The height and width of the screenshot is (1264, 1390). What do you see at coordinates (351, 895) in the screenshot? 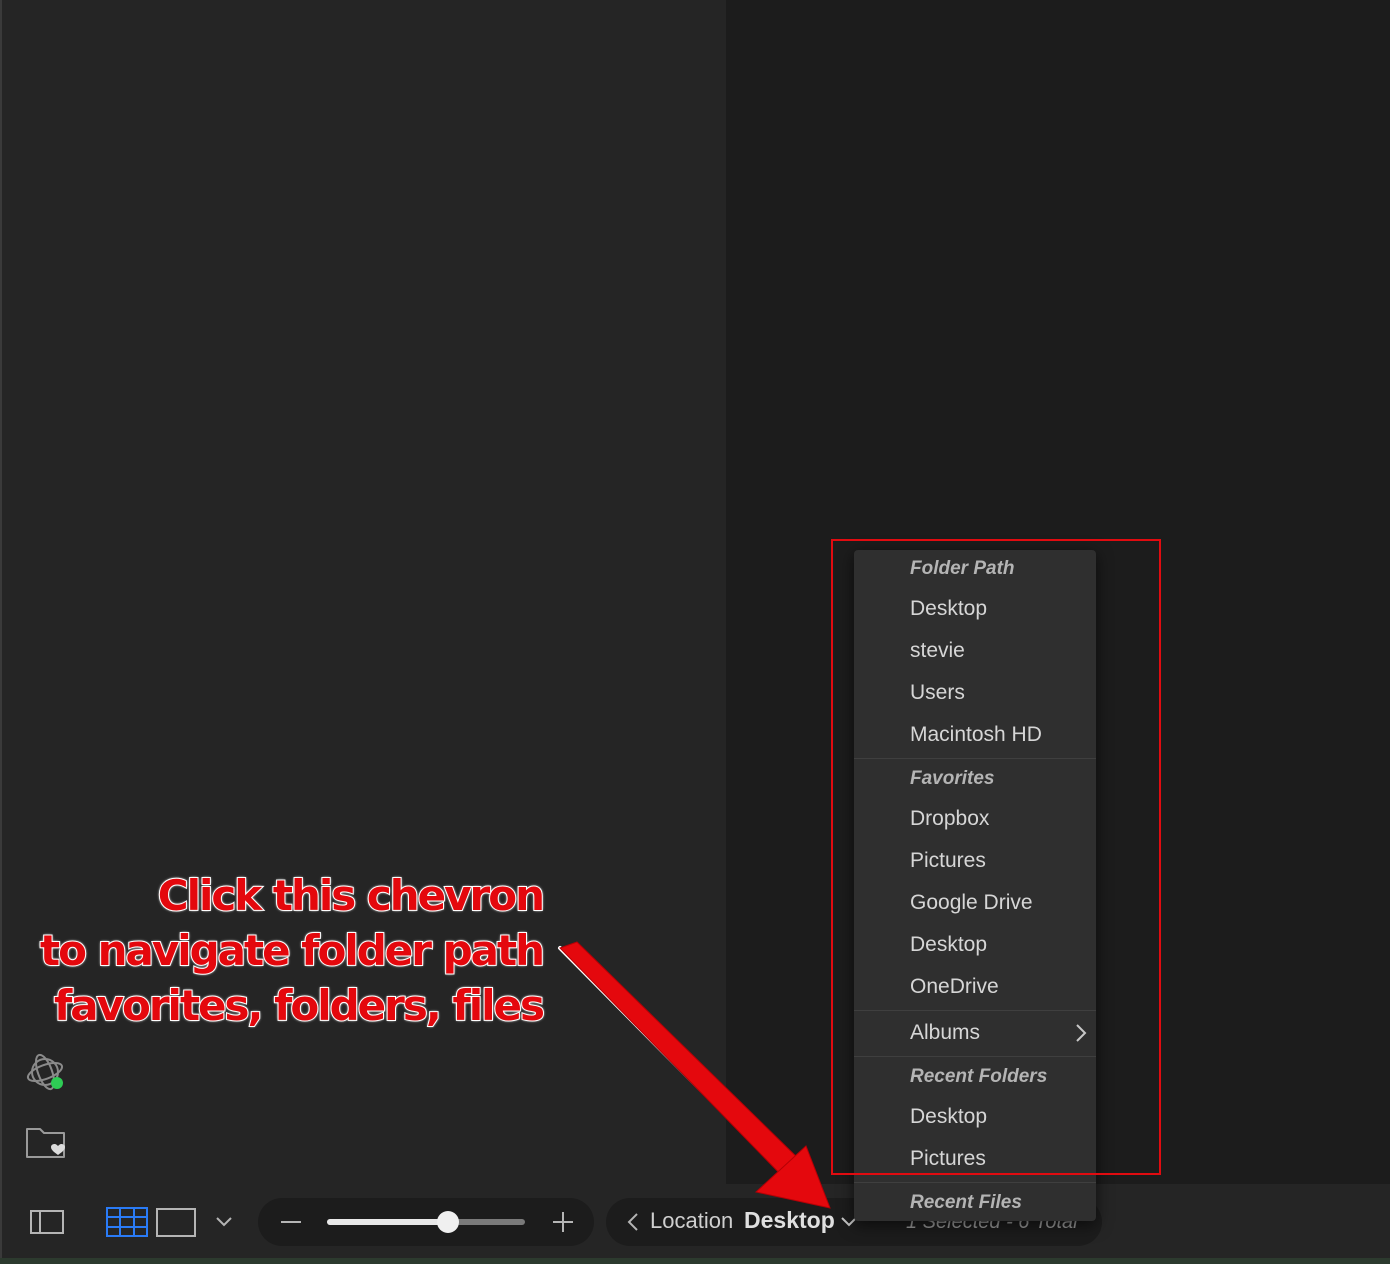
I see `annotation-line: Click this chevron` at bounding box center [351, 895].